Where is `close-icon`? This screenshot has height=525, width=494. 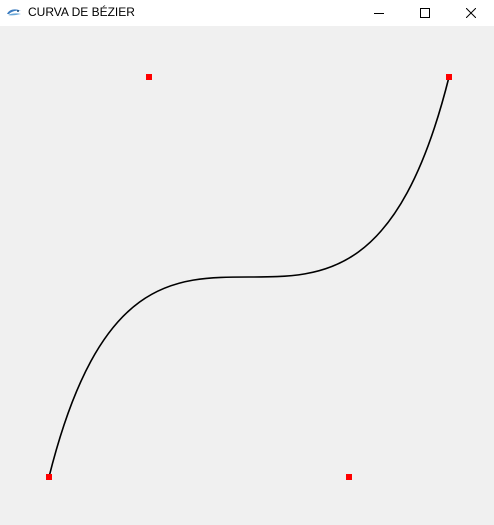 close-icon is located at coordinates (471, 13).